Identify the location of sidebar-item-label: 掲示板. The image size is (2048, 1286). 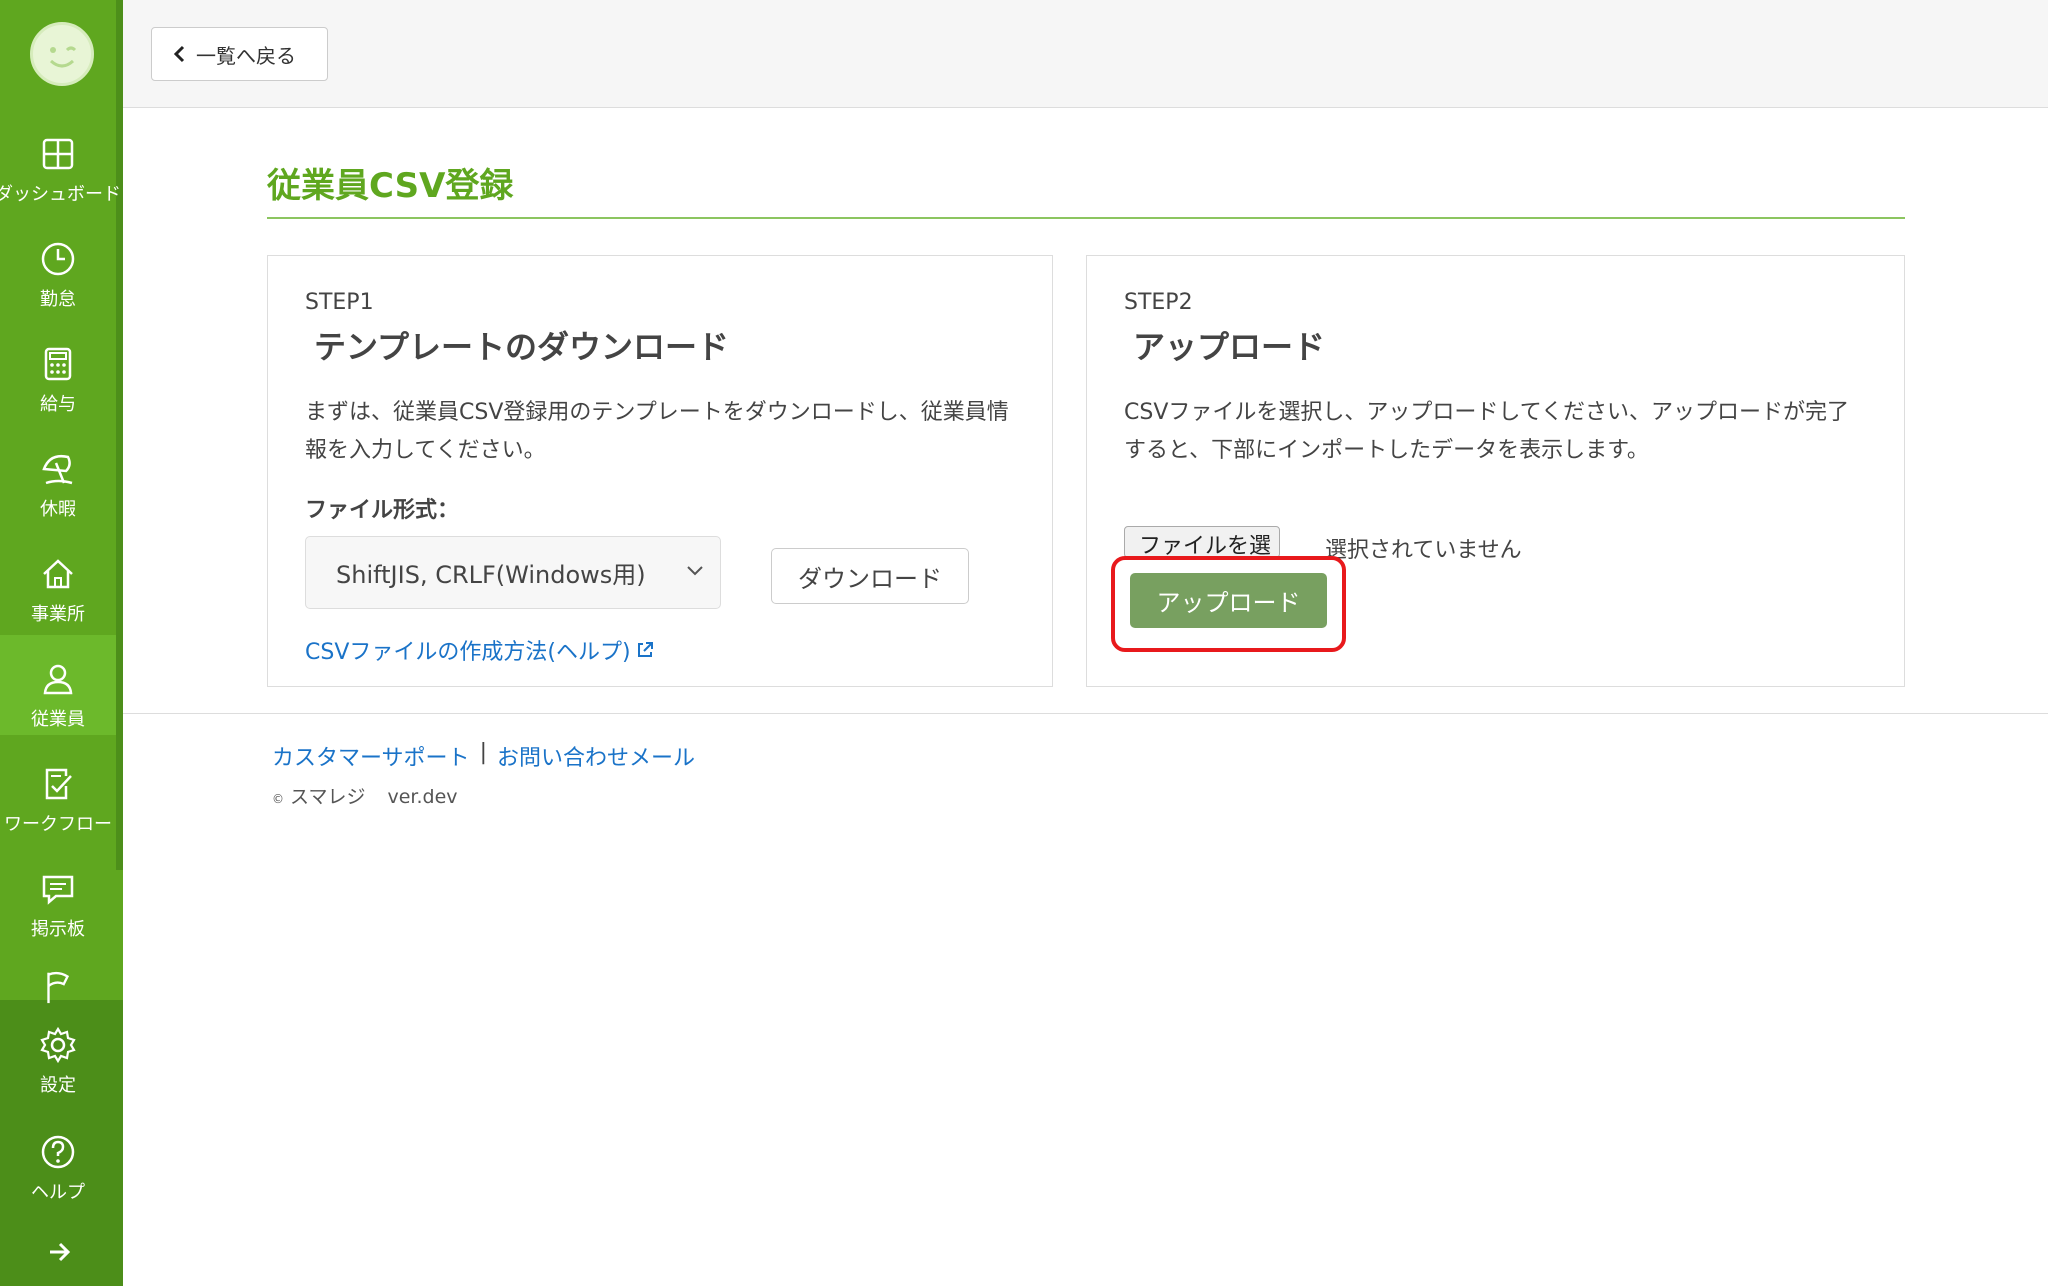
(58, 929).